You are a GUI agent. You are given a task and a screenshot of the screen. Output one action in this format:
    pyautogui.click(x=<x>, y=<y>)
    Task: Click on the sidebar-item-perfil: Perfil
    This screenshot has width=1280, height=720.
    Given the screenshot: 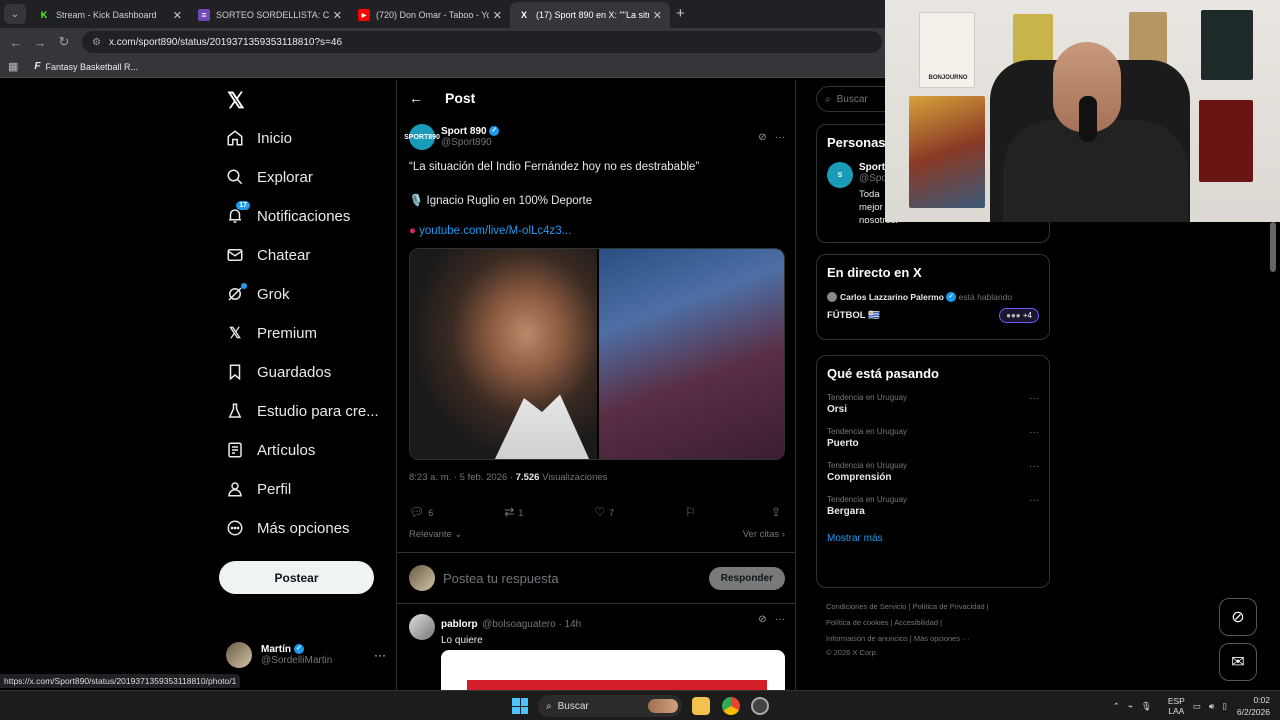 What is the action you would take?
    pyautogui.click(x=258, y=489)
    